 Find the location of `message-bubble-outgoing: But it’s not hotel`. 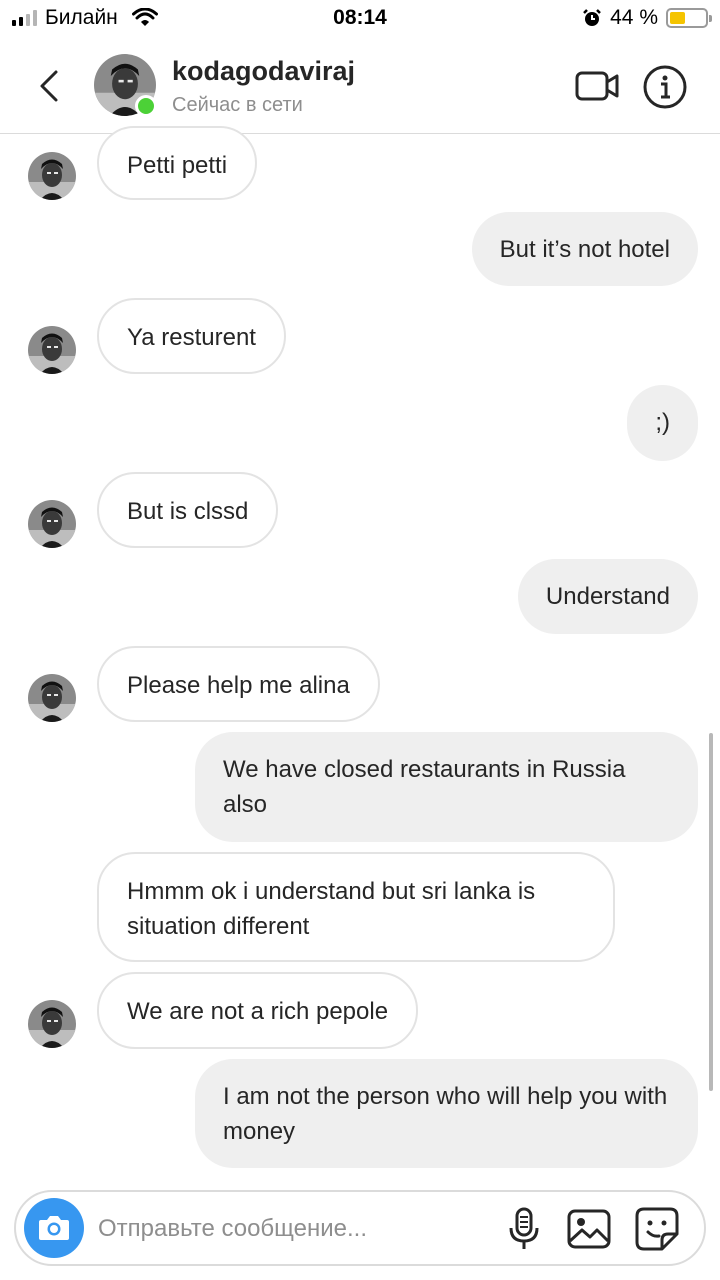

message-bubble-outgoing: But it’s not hotel is located at coordinates (584, 249).